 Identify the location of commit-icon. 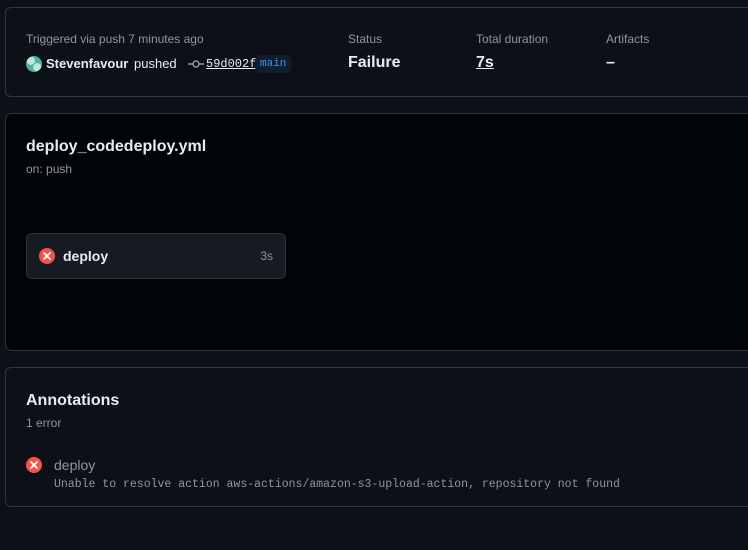
(196, 64).